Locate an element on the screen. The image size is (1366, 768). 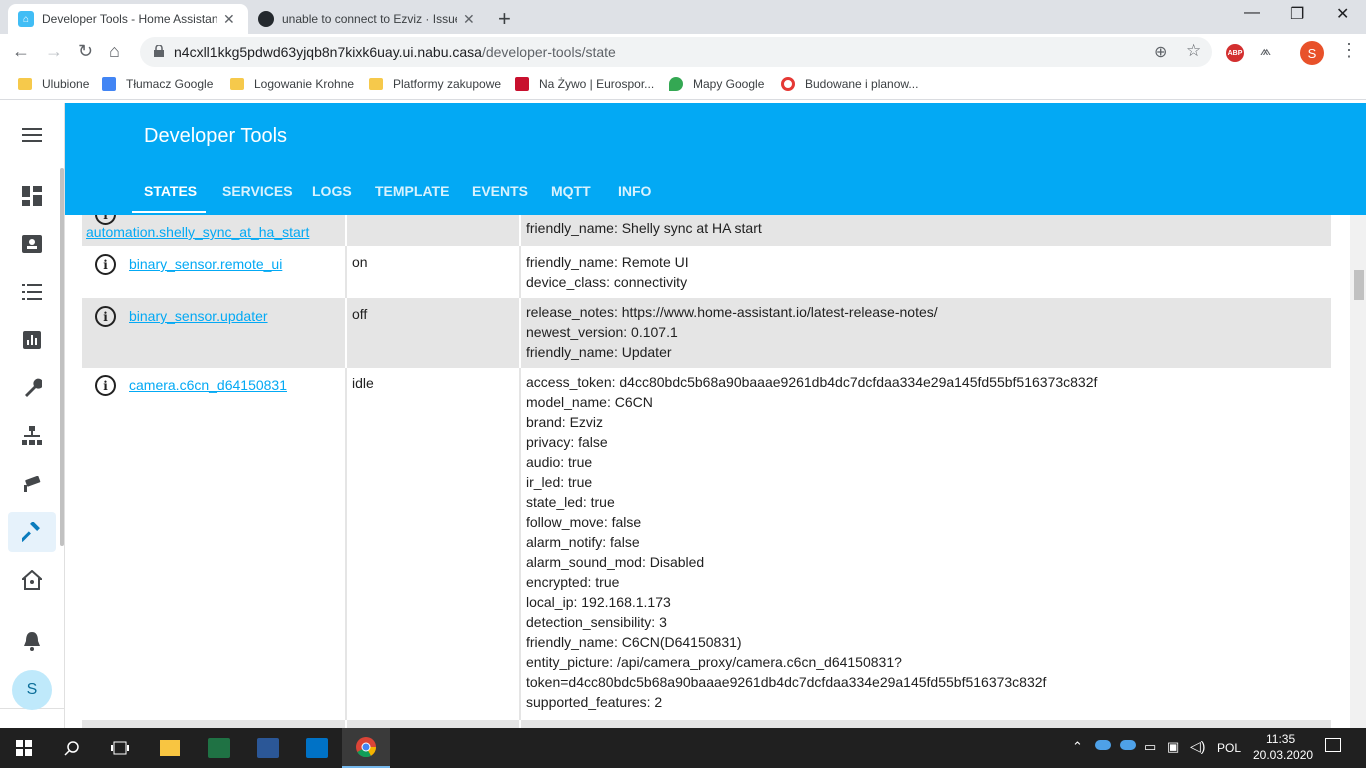
new-tab-button: + is located at coordinates (504, 19).